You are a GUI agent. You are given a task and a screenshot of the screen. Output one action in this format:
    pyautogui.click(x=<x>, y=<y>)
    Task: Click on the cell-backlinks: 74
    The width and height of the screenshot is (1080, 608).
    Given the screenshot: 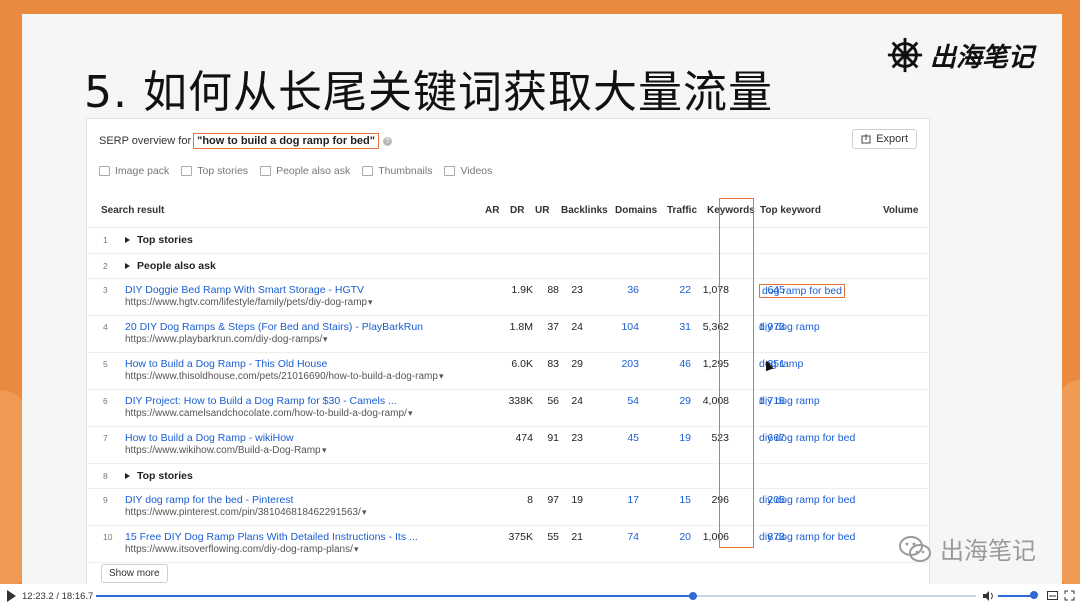 What is the action you would take?
    pyautogui.click(x=614, y=537)
    